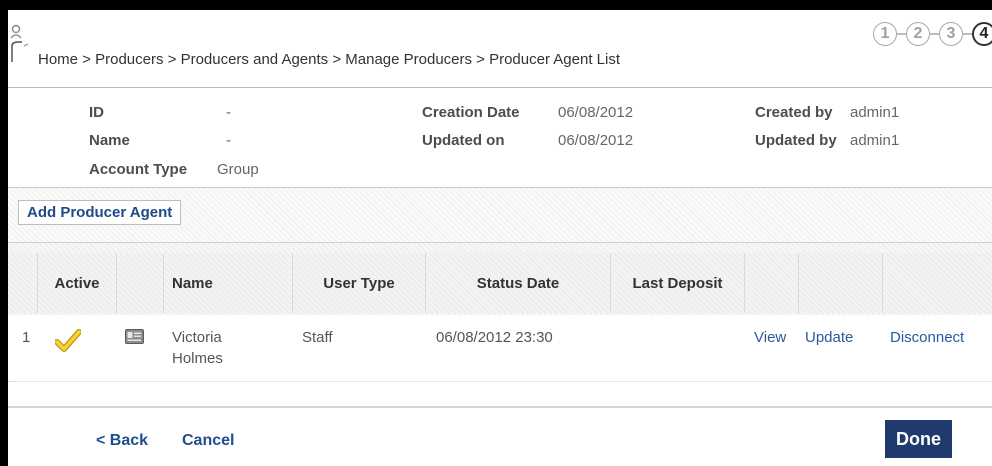 The height and width of the screenshot is (466, 992). What do you see at coordinates (500, 215) in the screenshot?
I see `action-bar: Add Producer Agent` at bounding box center [500, 215].